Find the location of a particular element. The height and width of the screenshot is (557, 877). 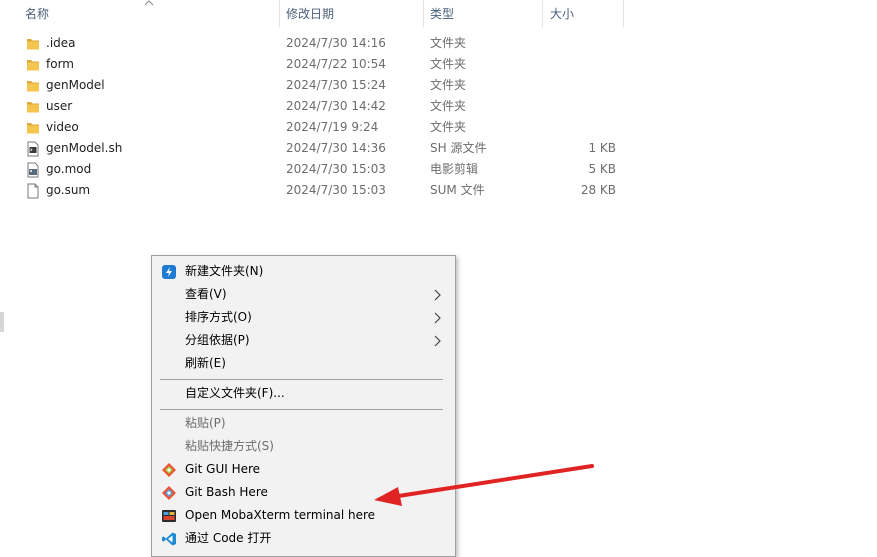

file-row: video 2024/7/19 9:24 文件夹 is located at coordinates (438, 127).